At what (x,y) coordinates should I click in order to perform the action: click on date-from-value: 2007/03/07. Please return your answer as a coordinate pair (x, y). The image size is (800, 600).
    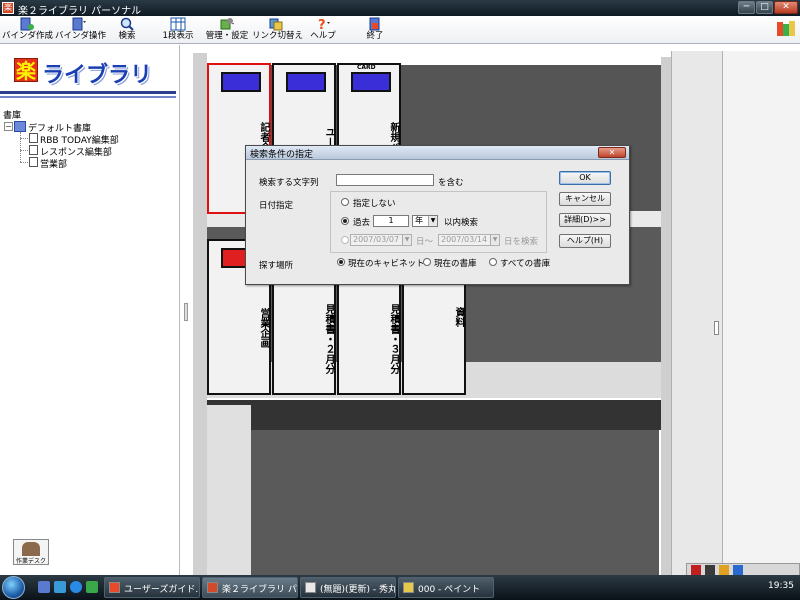
    Looking at the image, I should click on (376, 239).